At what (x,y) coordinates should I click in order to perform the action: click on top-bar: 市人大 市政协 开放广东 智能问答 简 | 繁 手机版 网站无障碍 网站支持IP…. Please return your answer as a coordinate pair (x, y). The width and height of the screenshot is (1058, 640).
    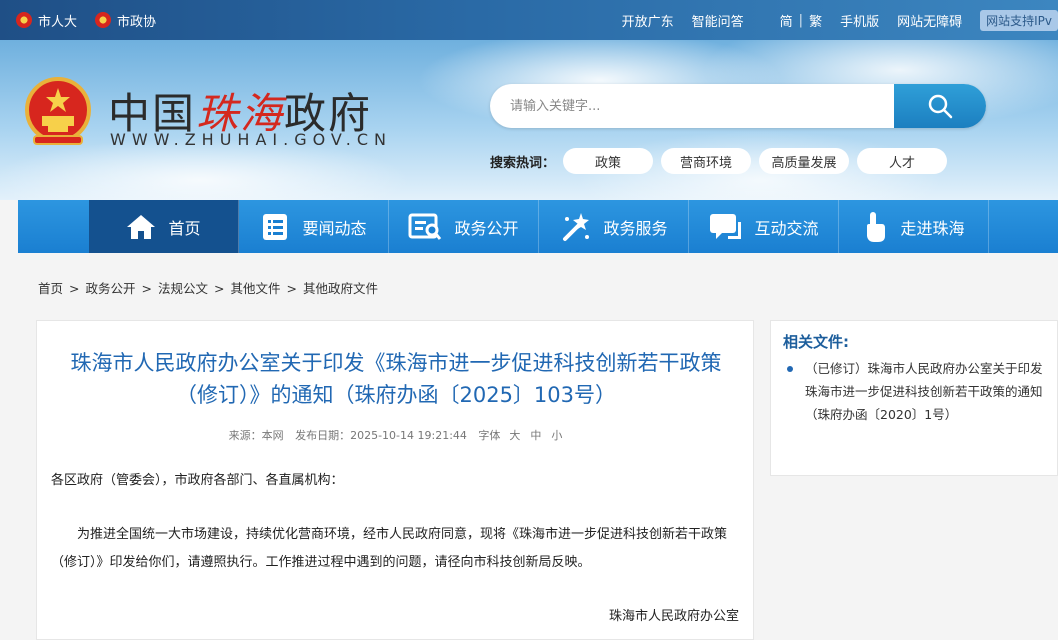
    Looking at the image, I should click on (529, 20).